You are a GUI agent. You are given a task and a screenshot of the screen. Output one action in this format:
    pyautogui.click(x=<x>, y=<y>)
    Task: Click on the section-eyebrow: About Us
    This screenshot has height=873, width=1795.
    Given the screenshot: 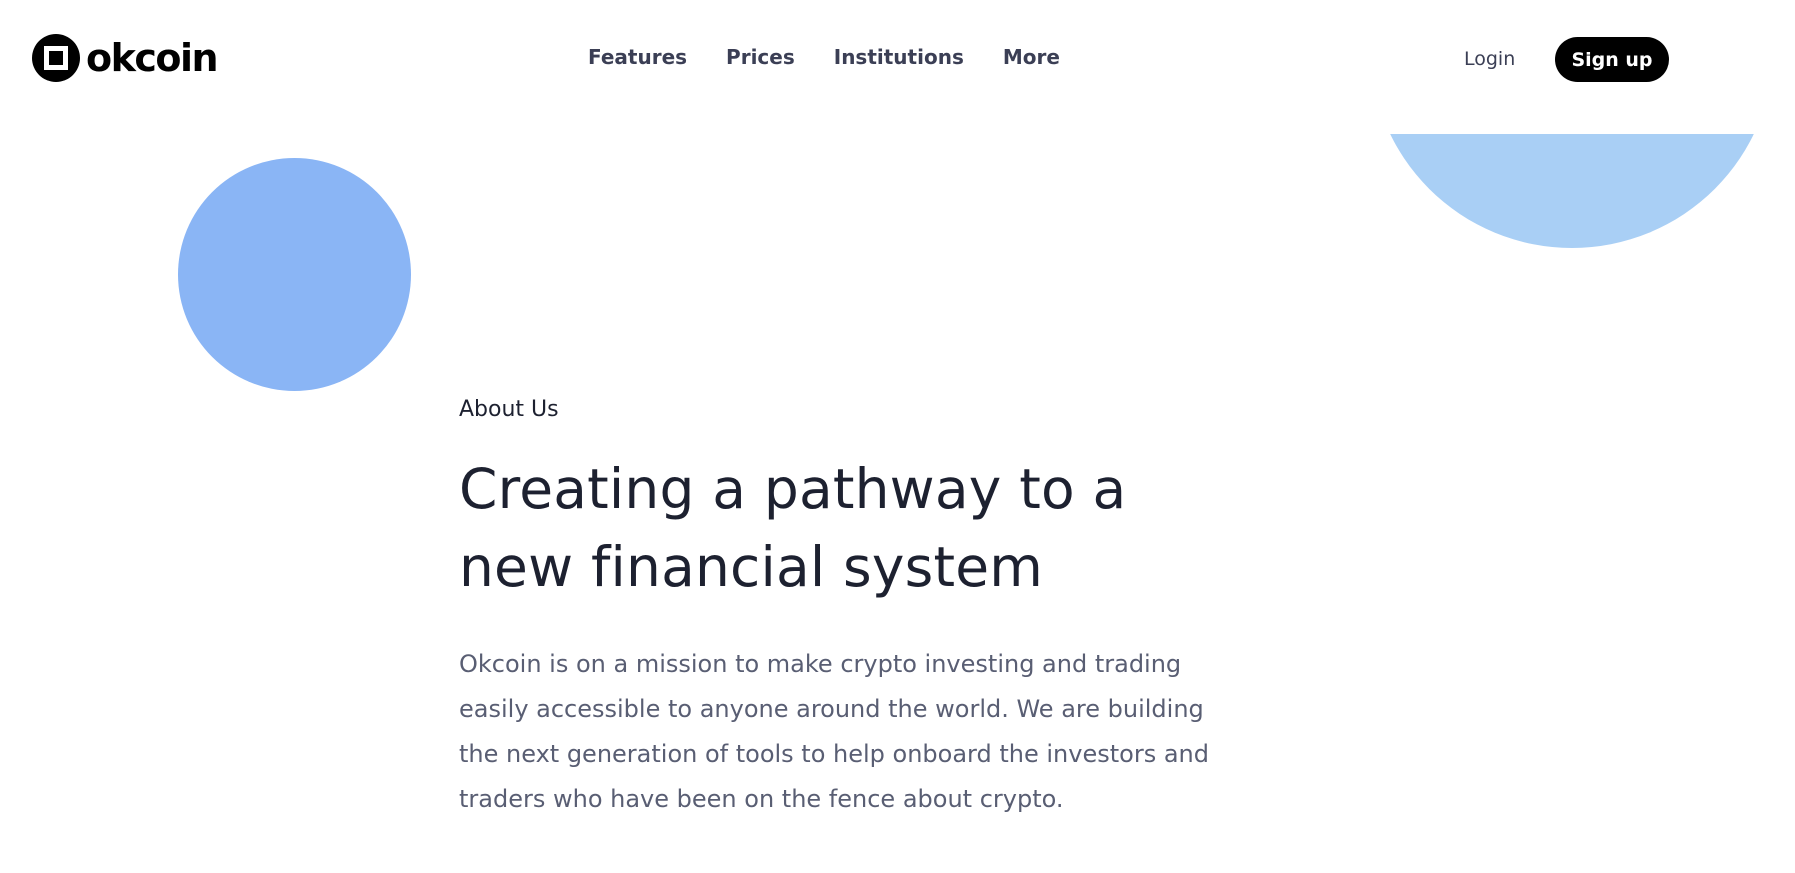 What is the action you would take?
    pyautogui.click(x=509, y=409)
    